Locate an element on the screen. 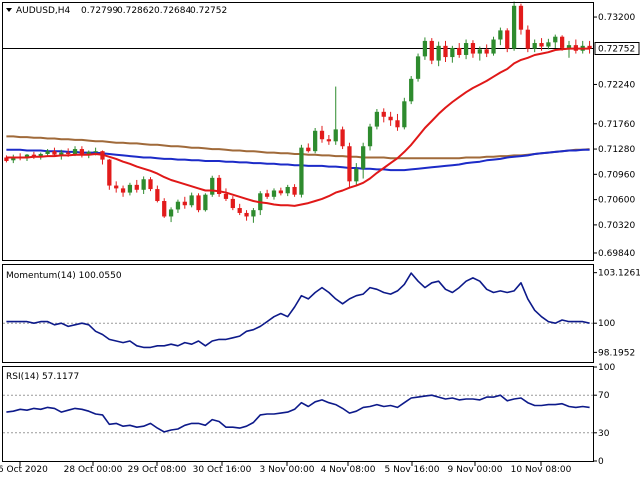 The image size is (640, 480). rsi-title: RSI(14) 57.1177 is located at coordinates (42, 377).